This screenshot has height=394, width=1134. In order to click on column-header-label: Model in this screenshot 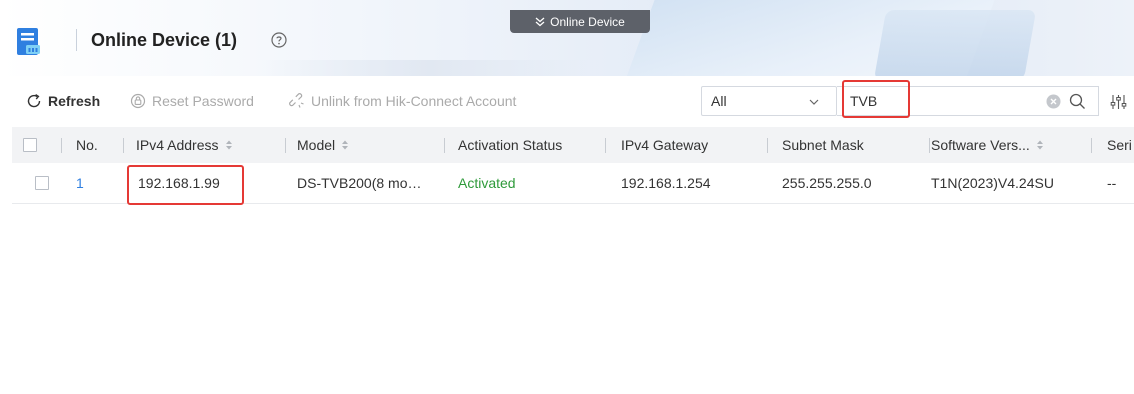, I will do `click(316, 145)`.